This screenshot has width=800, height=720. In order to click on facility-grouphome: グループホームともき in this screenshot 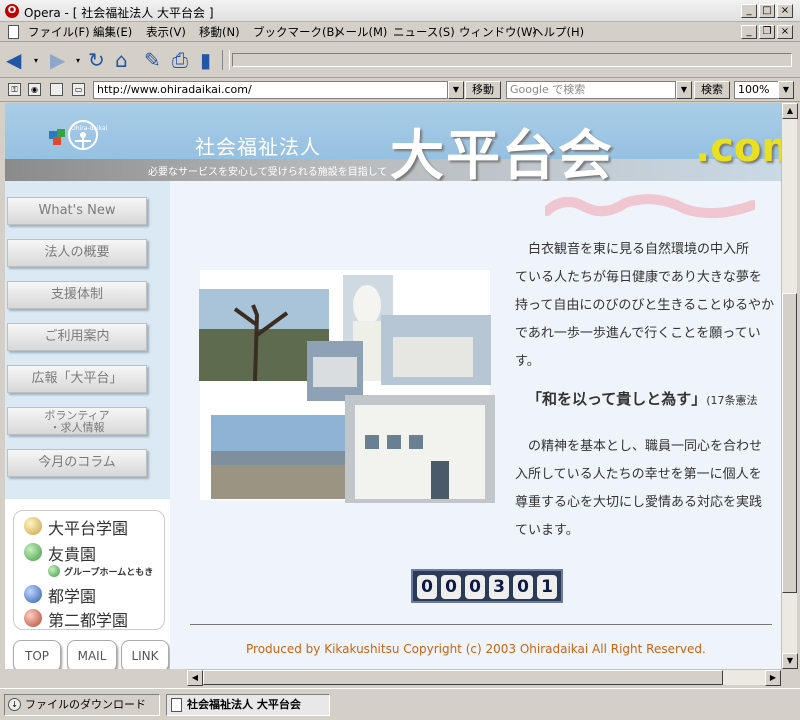, I will do `click(100, 571)`.